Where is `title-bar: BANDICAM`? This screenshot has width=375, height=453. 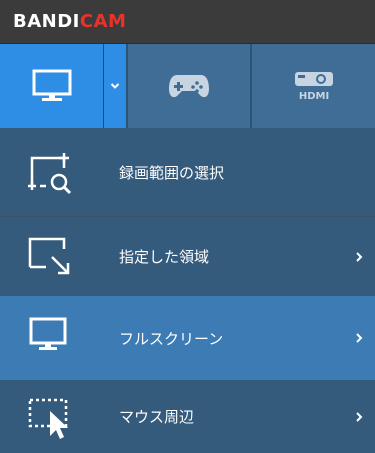
title-bar: BANDICAM is located at coordinates (187, 22).